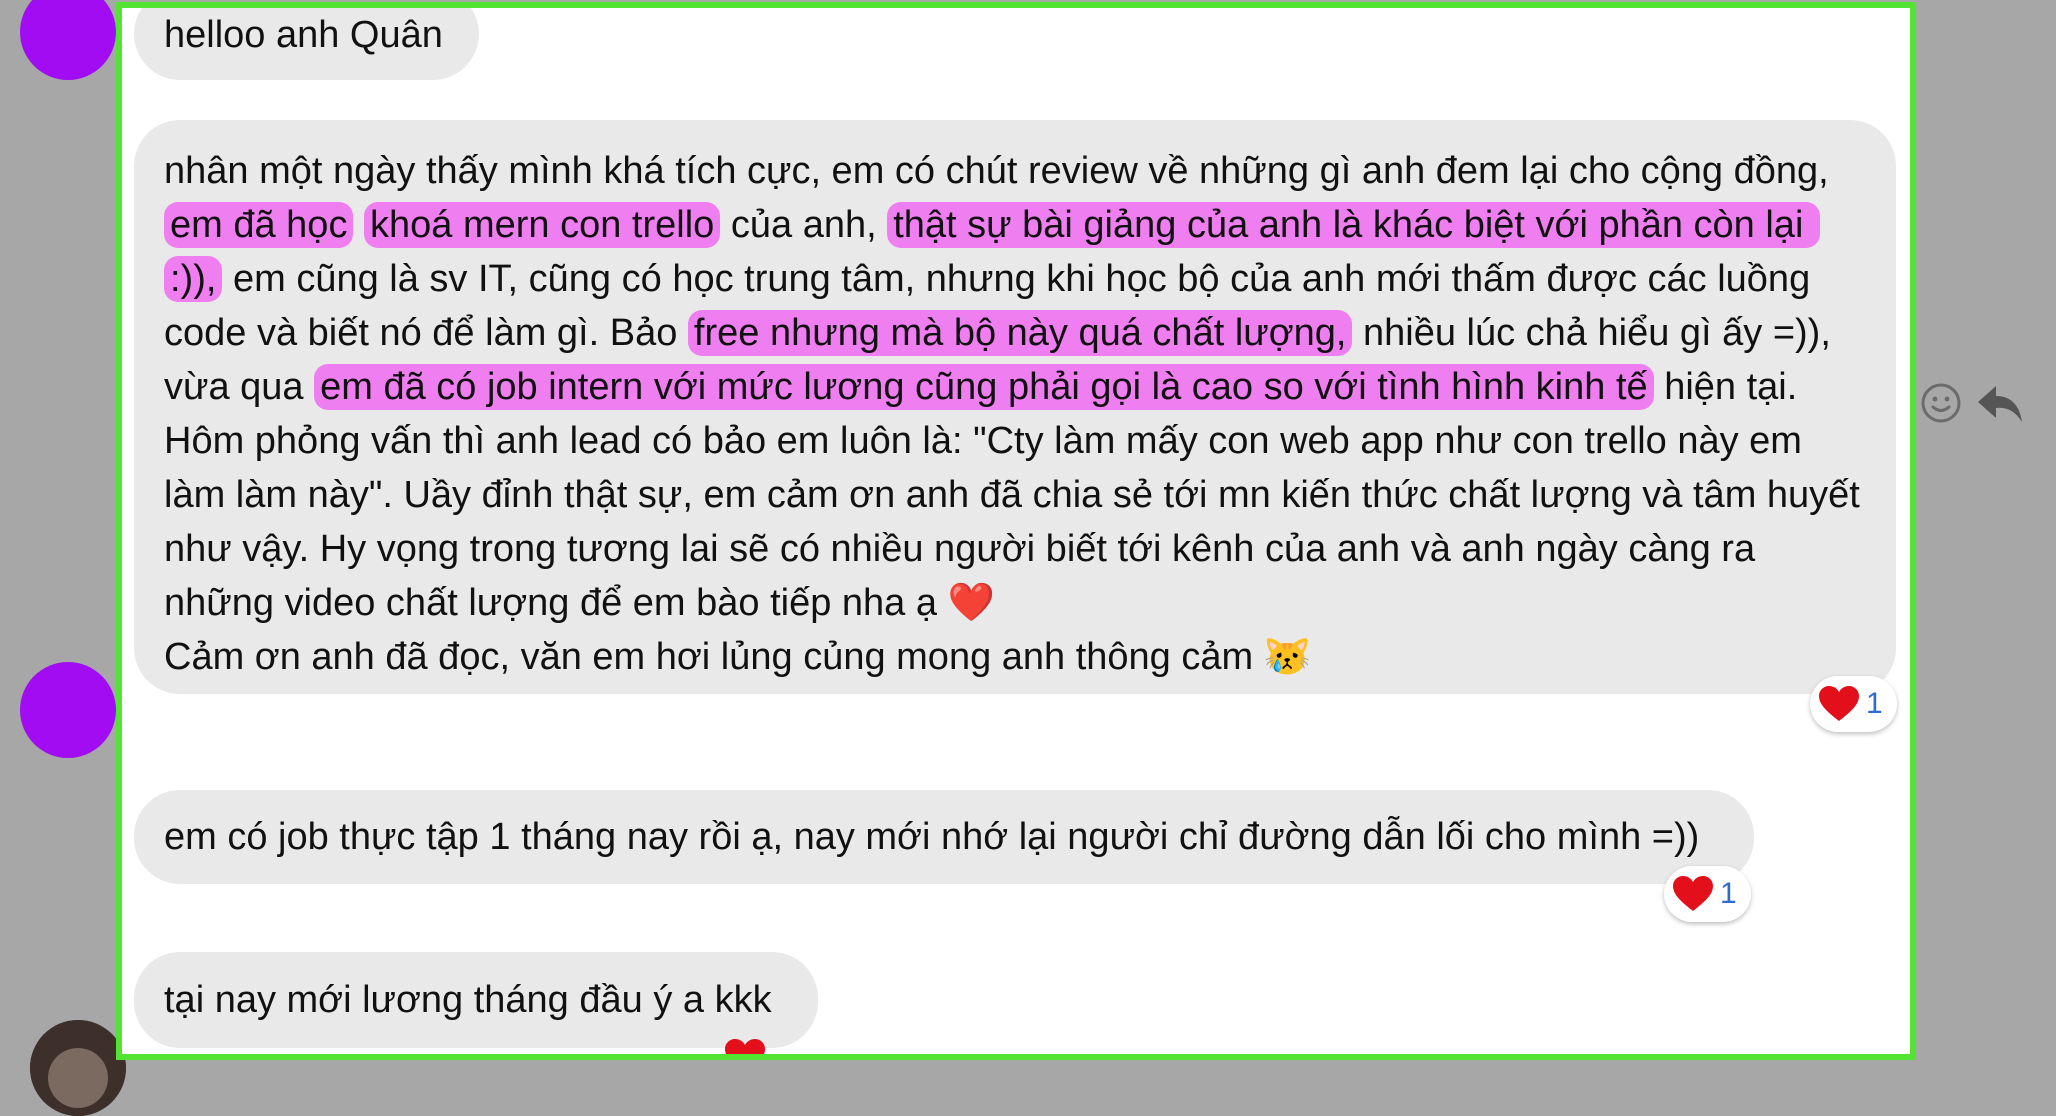 The image size is (2056, 1116). What do you see at coordinates (358, 225) in the screenshot?
I see `message-text-segment` at bounding box center [358, 225].